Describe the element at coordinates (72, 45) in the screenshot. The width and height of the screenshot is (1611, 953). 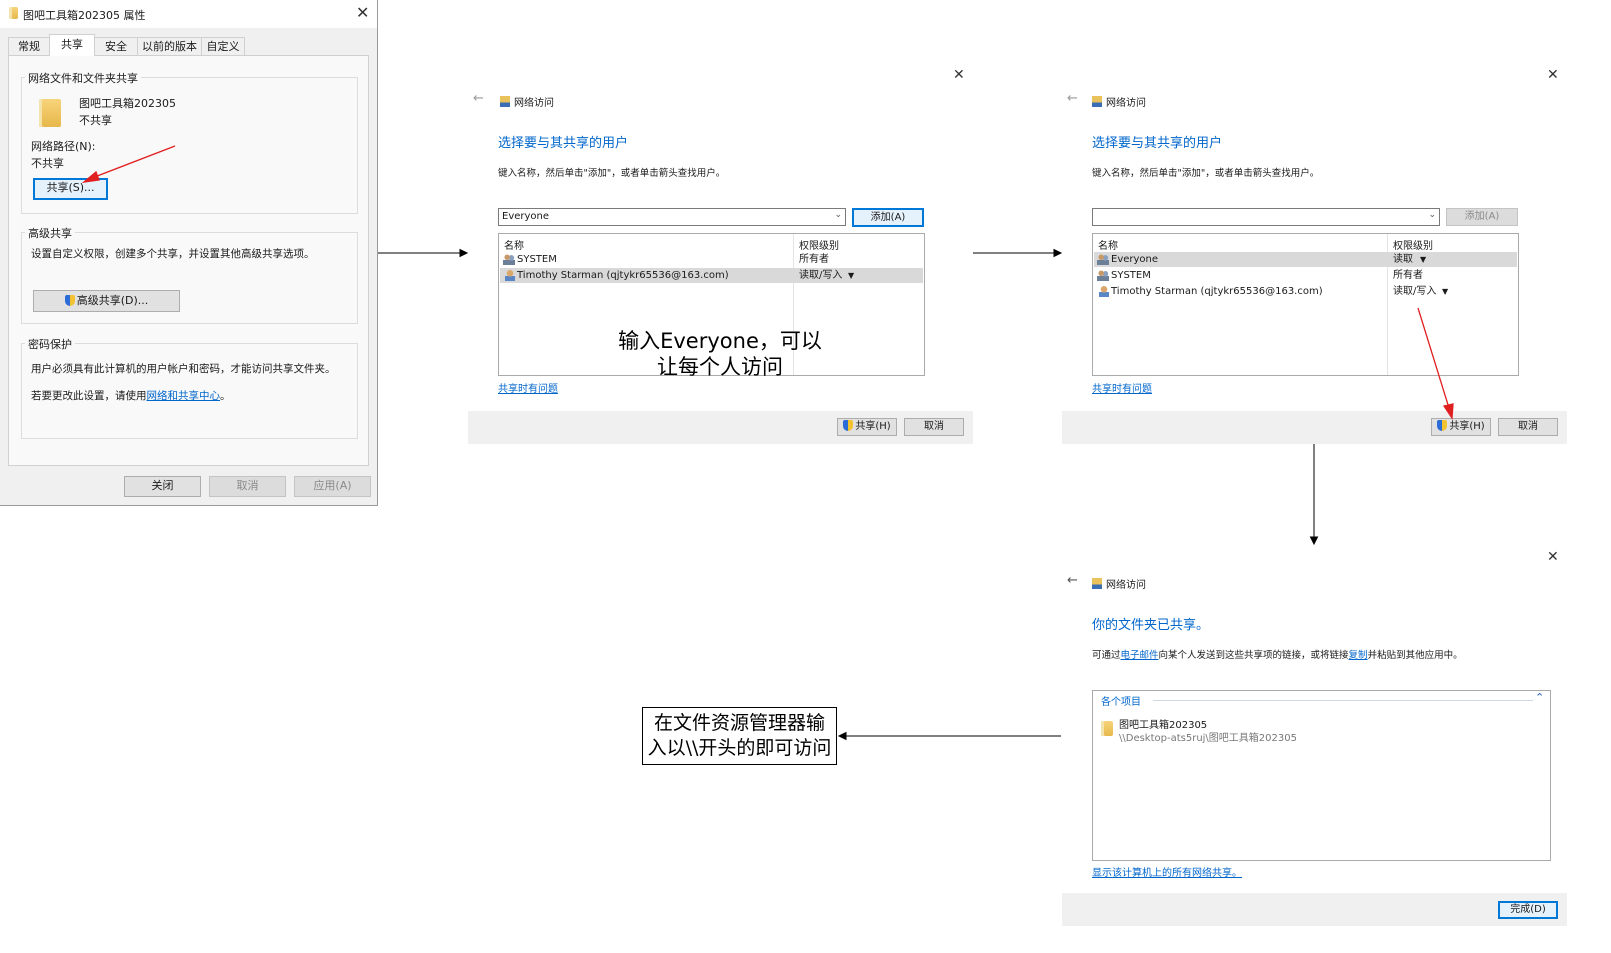
I see `tab-sharing: 共享` at that location.